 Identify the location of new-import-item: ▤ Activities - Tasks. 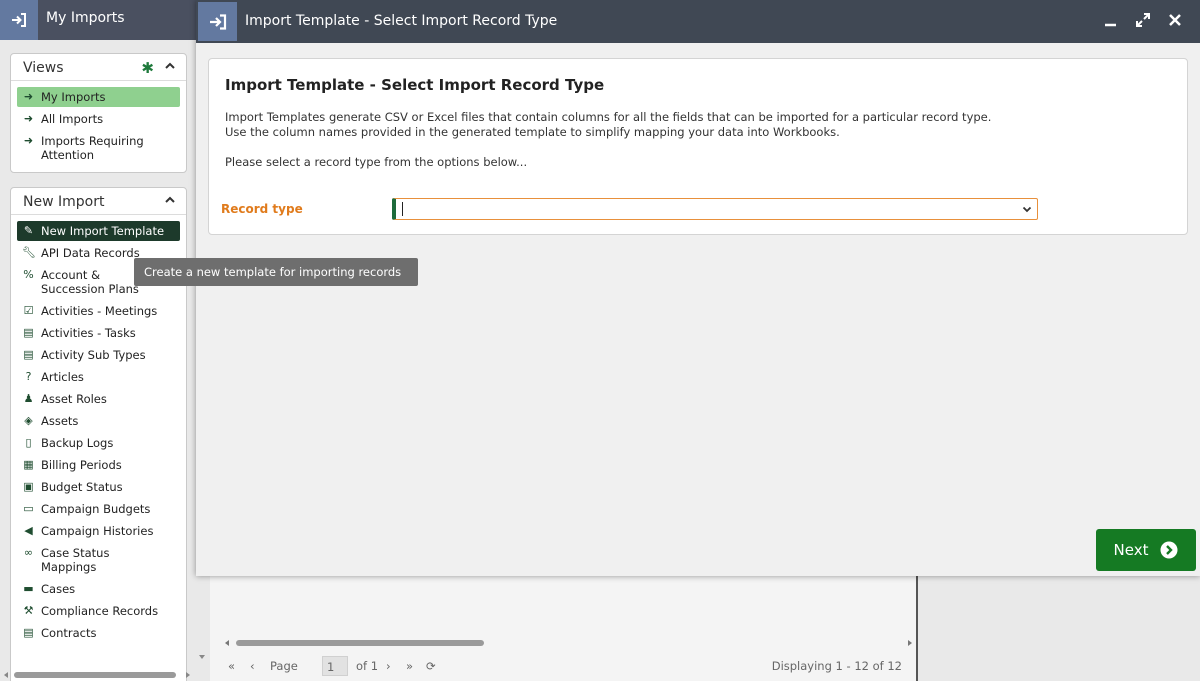
(98, 333).